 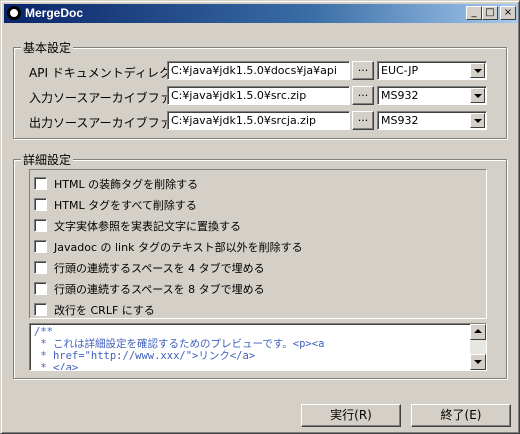 I want to click on option-label: HTML タグをすべて削除する, so click(x=125, y=205).